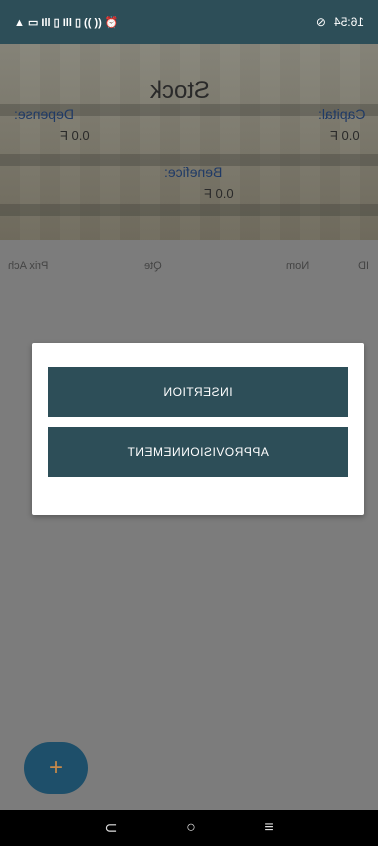 Image resolution: width=378 pixels, height=846 pixels. I want to click on status-right: ⊘ 16:54, so click(340, 22).